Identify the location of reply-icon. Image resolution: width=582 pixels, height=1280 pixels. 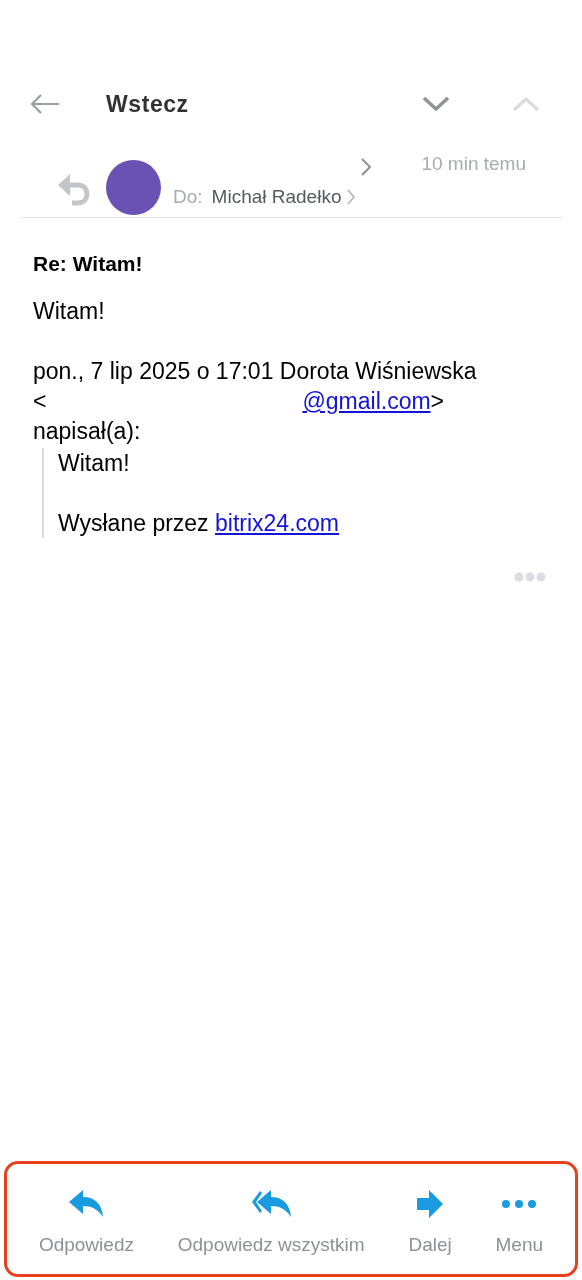
(86, 1203).